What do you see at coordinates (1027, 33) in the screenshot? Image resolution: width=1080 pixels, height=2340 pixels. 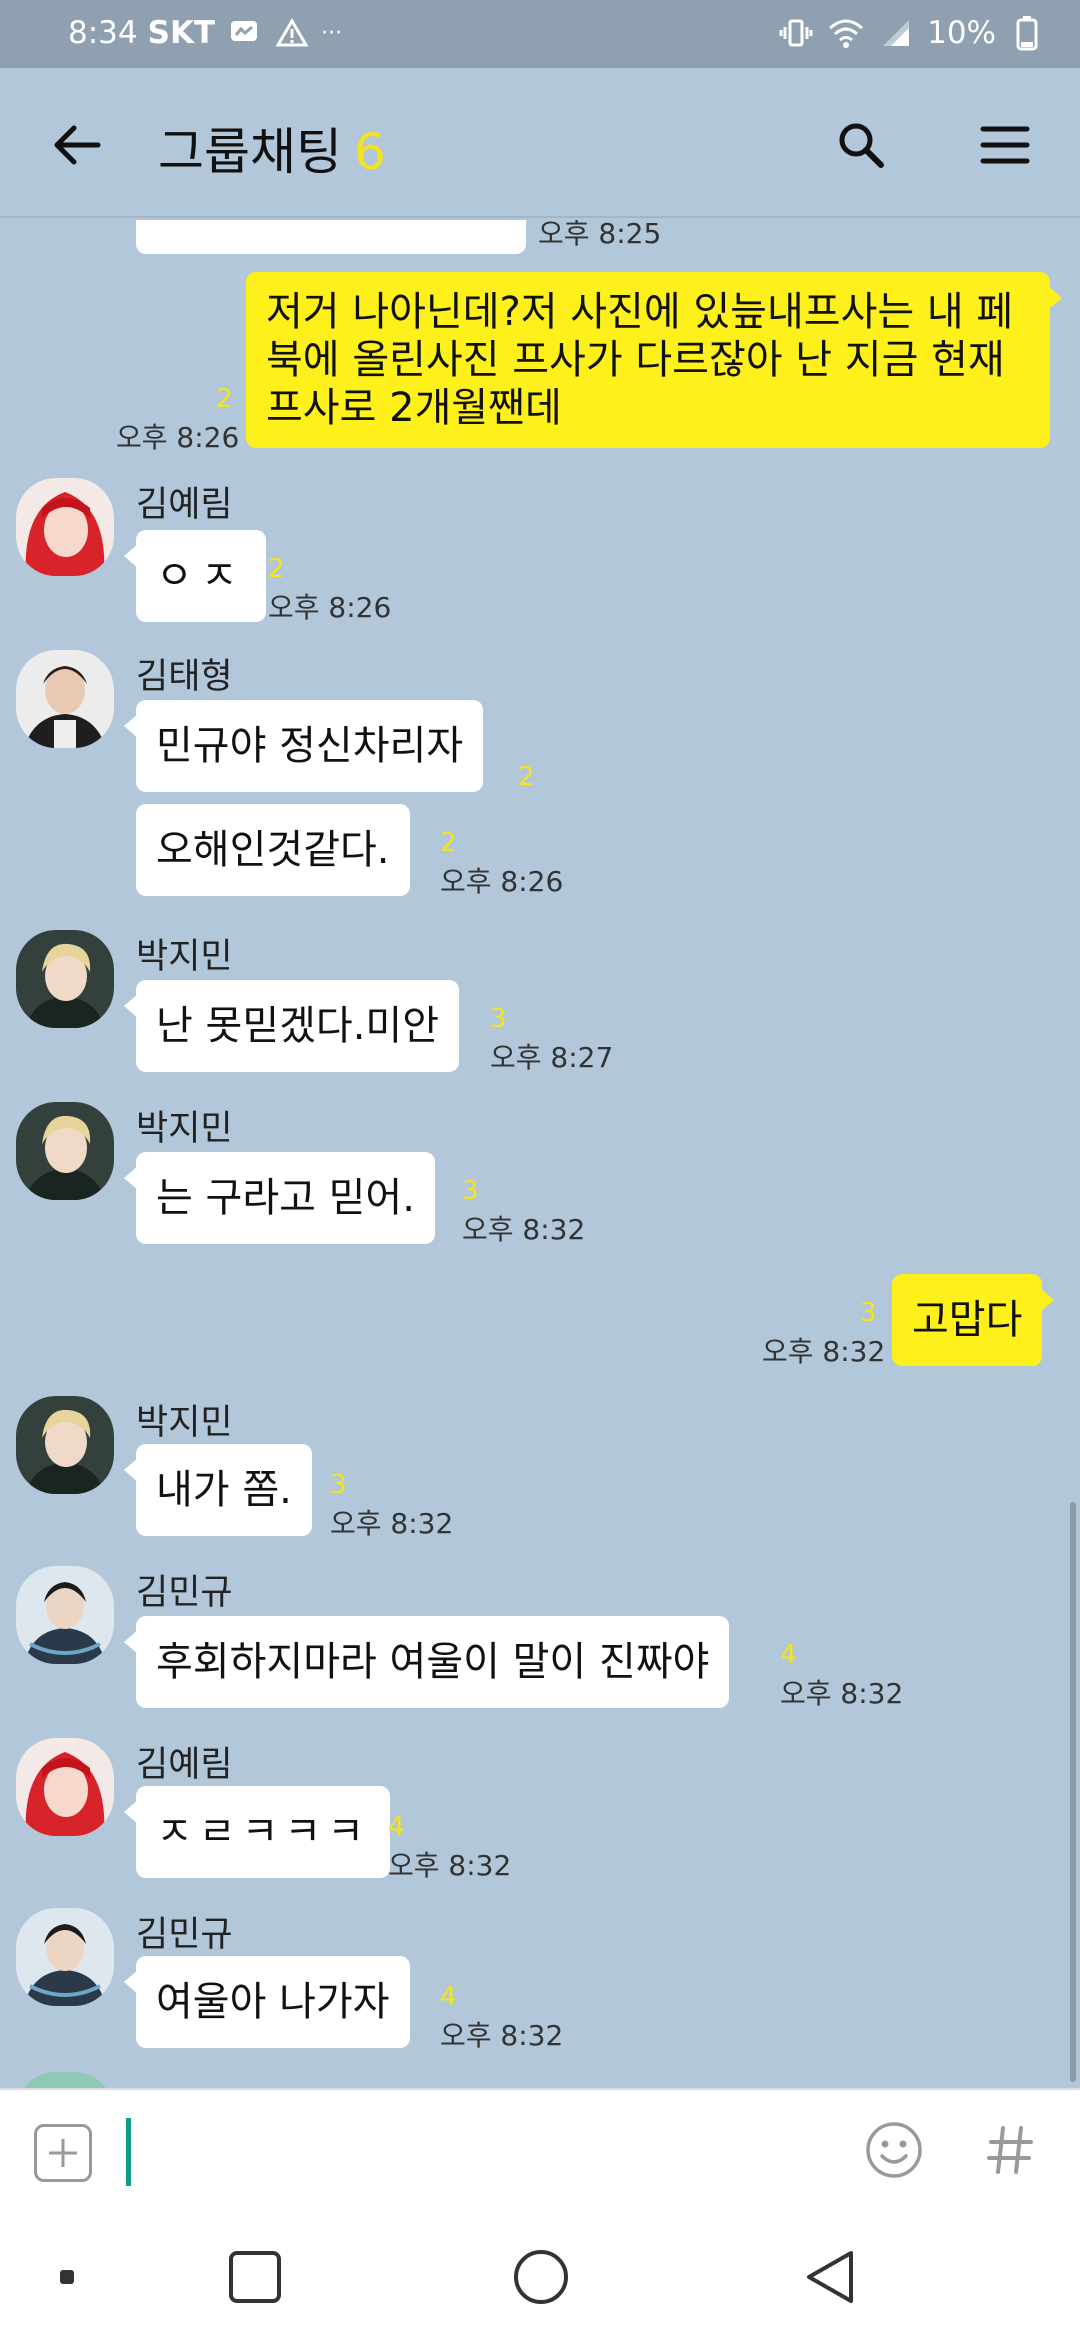 I see `battery-icon` at bounding box center [1027, 33].